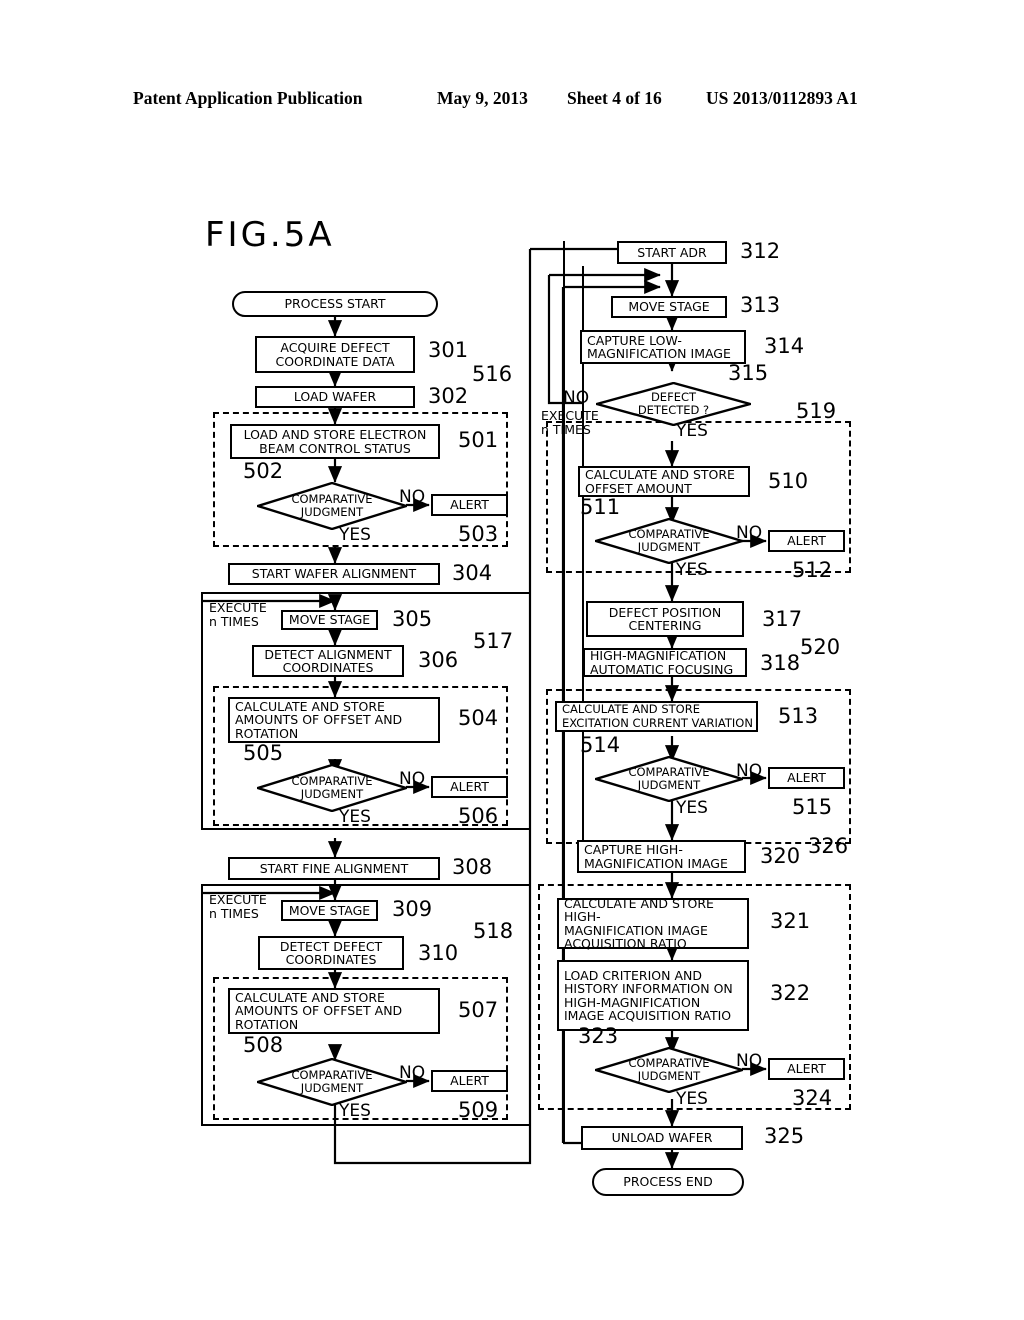 The width and height of the screenshot is (1024, 1320). What do you see at coordinates (782, 619) in the screenshot?
I see `ref-317: 317` at bounding box center [782, 619].